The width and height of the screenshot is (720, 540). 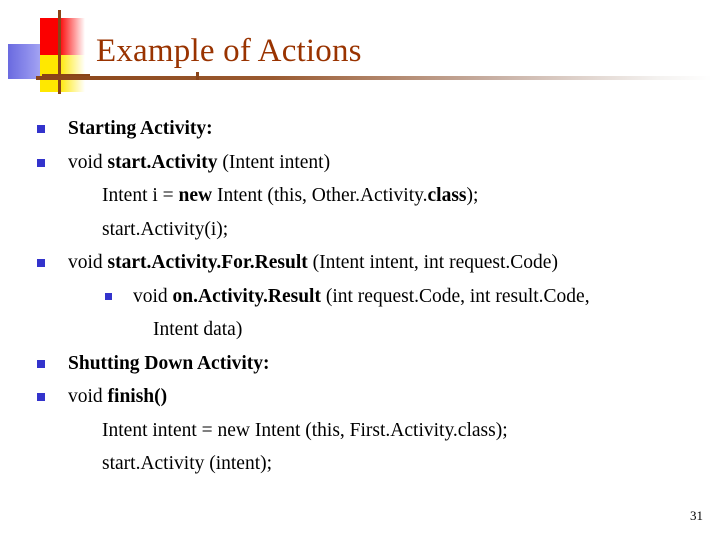 I want to click on text-run: (Intent intent), so click(x=274, y=162).